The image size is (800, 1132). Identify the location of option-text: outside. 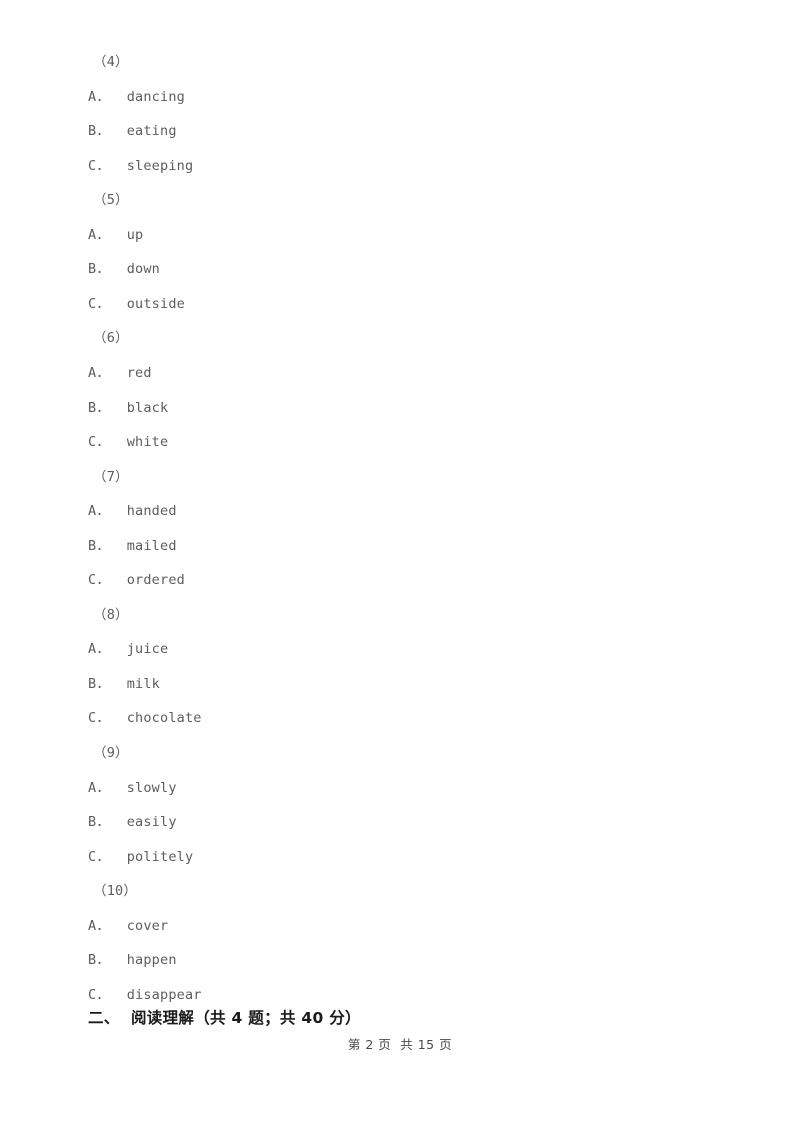
(155, 303).